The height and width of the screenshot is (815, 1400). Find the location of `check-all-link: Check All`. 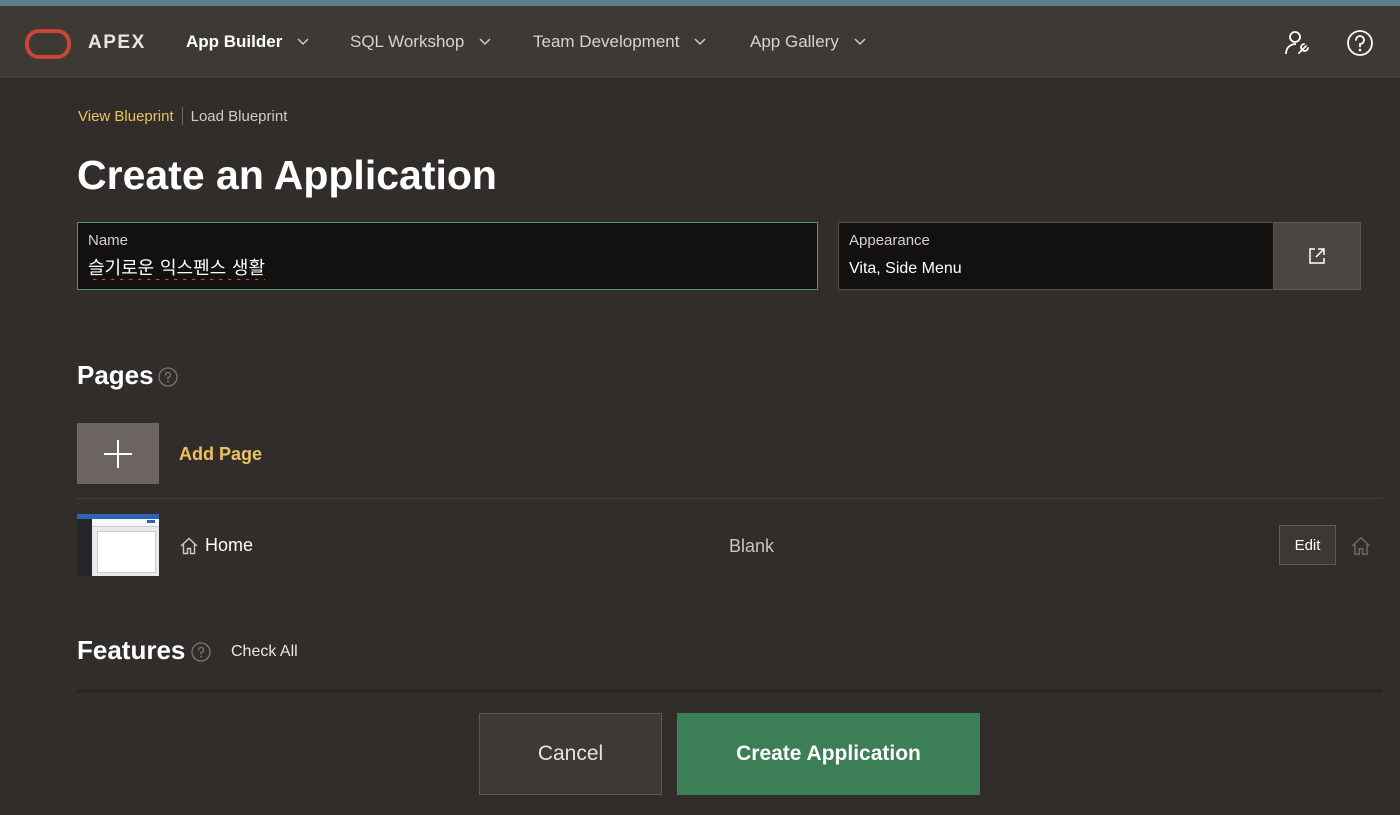

check-all-link: Check All is located at coordinates (264, 652).